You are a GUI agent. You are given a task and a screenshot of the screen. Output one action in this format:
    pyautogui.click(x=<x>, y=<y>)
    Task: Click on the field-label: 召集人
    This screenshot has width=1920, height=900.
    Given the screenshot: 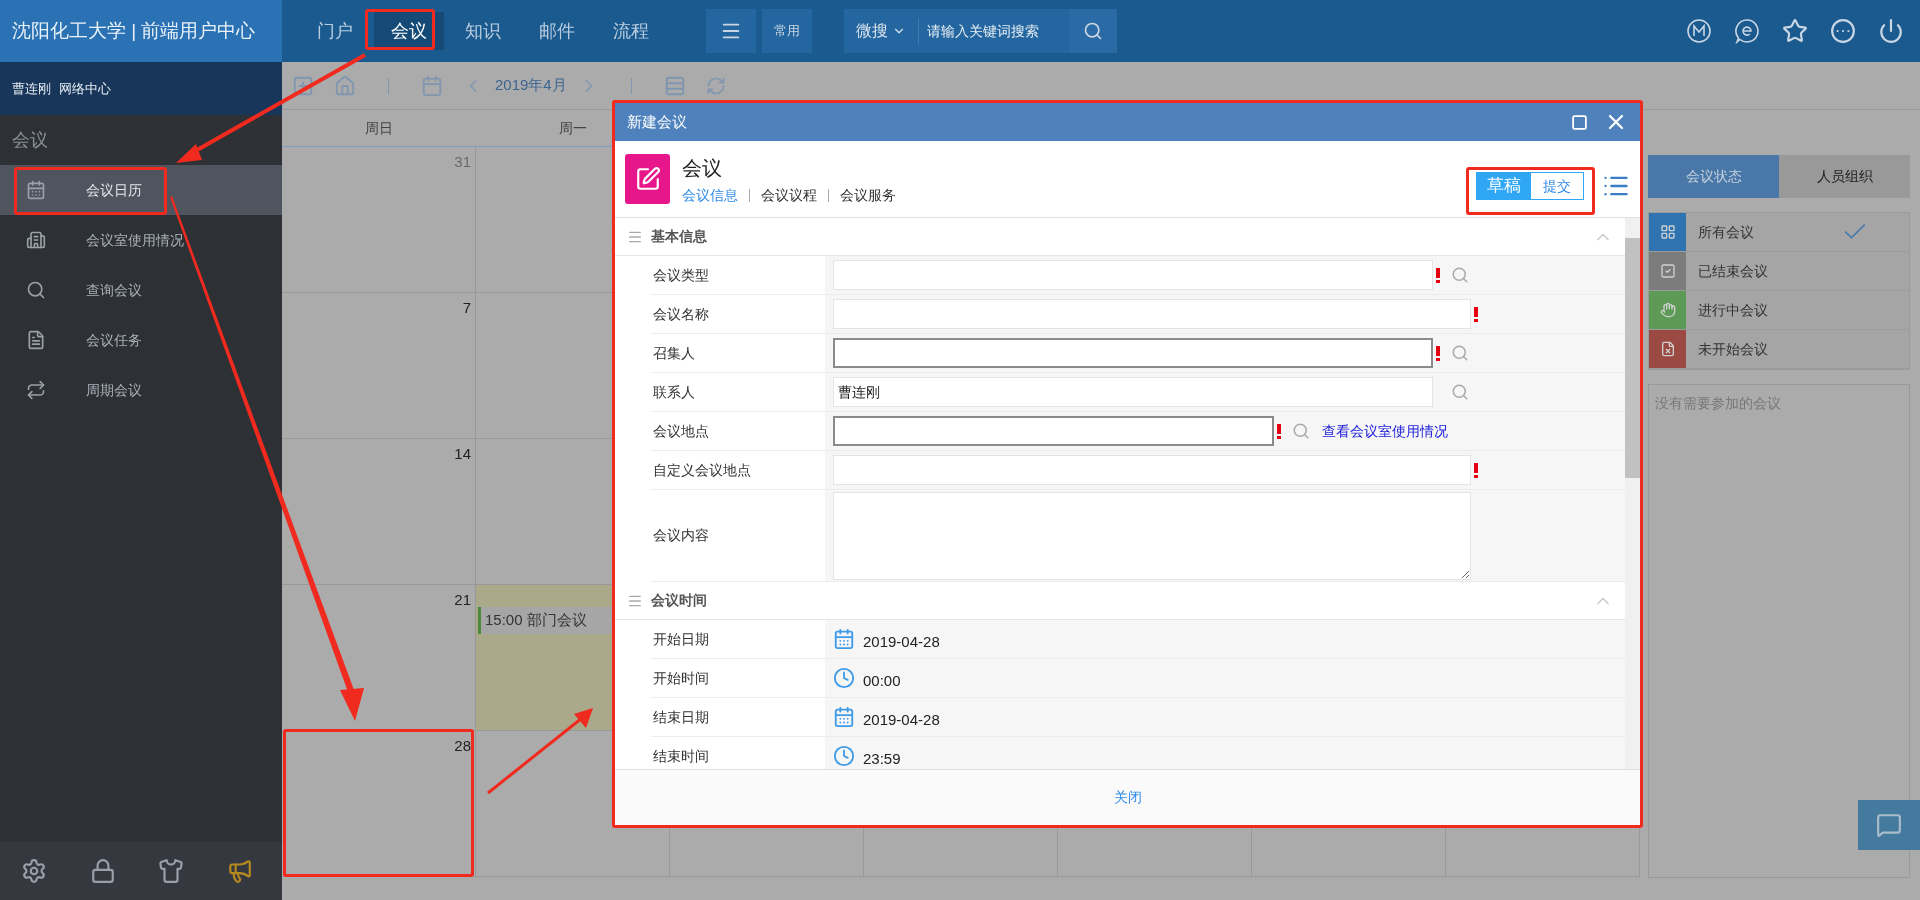 What is the action you would take?
    pyautogui.click(x=674, y=353)
    